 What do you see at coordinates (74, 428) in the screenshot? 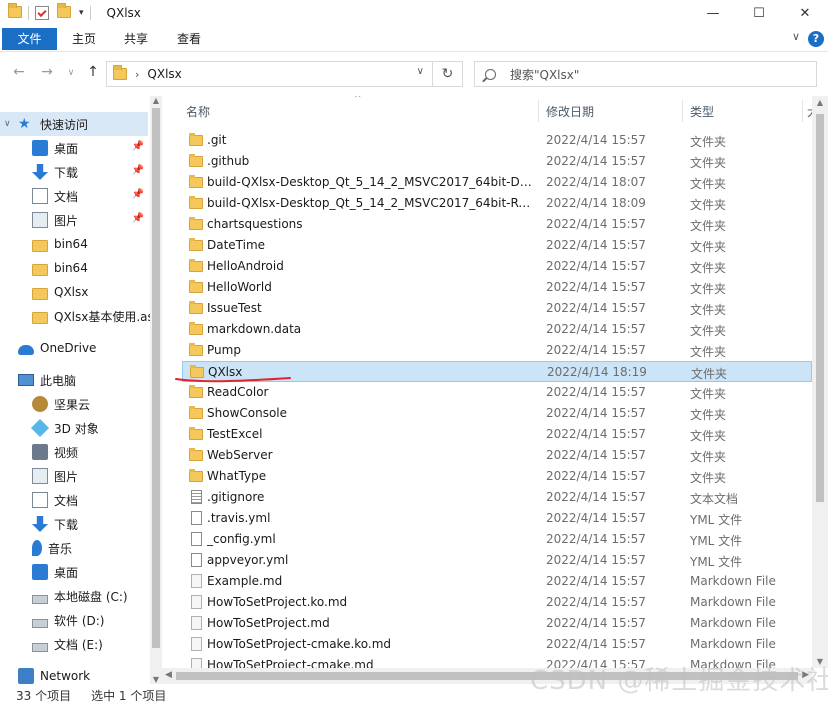
I see `sidebar-item-3d-objects: 3D 对象` at bounding box center [74, 428].